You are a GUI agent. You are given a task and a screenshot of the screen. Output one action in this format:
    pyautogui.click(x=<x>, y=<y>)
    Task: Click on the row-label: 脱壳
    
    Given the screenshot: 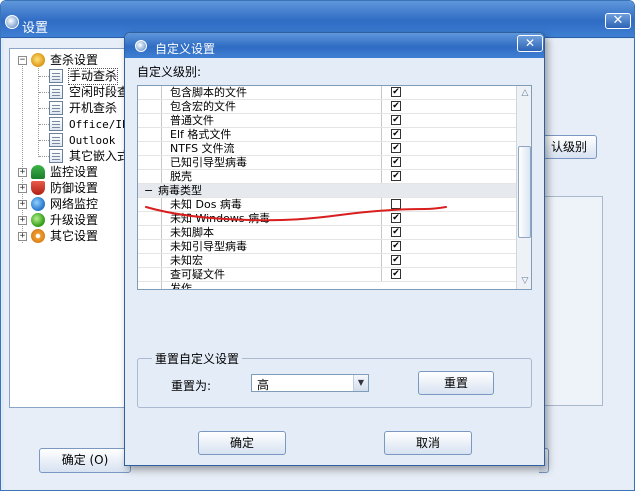 What is the action you would take?
    pyautogui.click(x=181, y=176)
    